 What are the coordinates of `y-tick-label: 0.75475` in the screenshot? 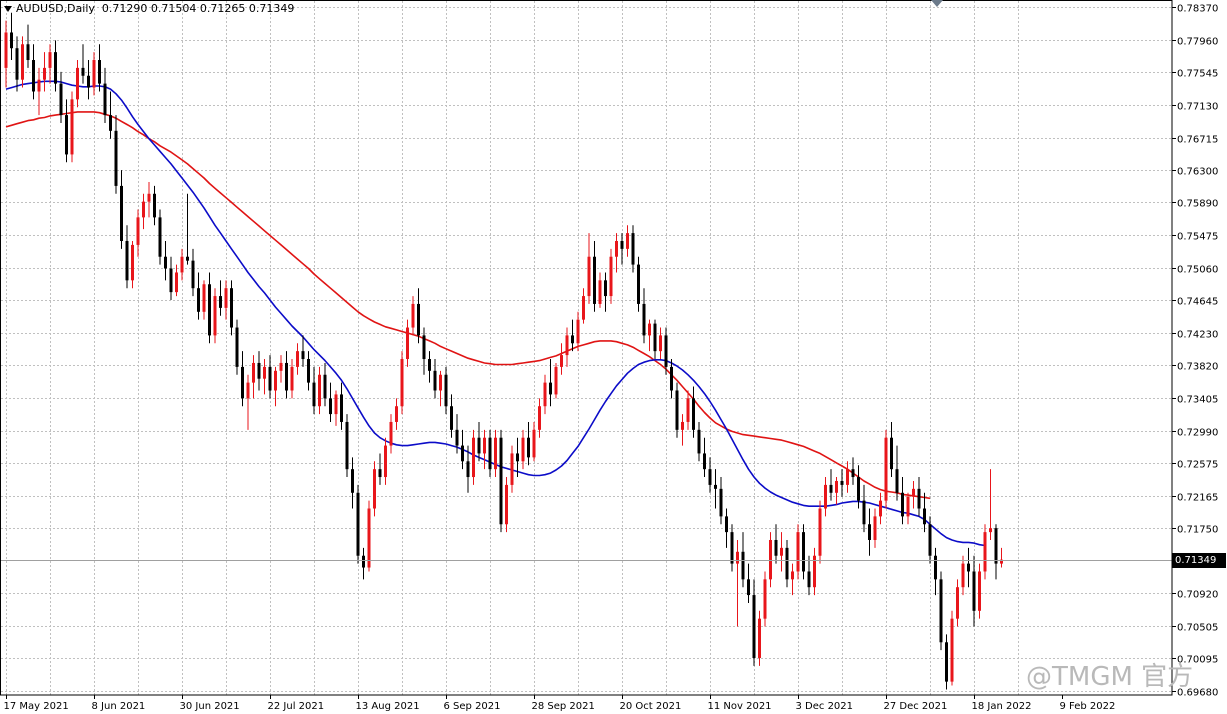 It's located at (1197, 237).